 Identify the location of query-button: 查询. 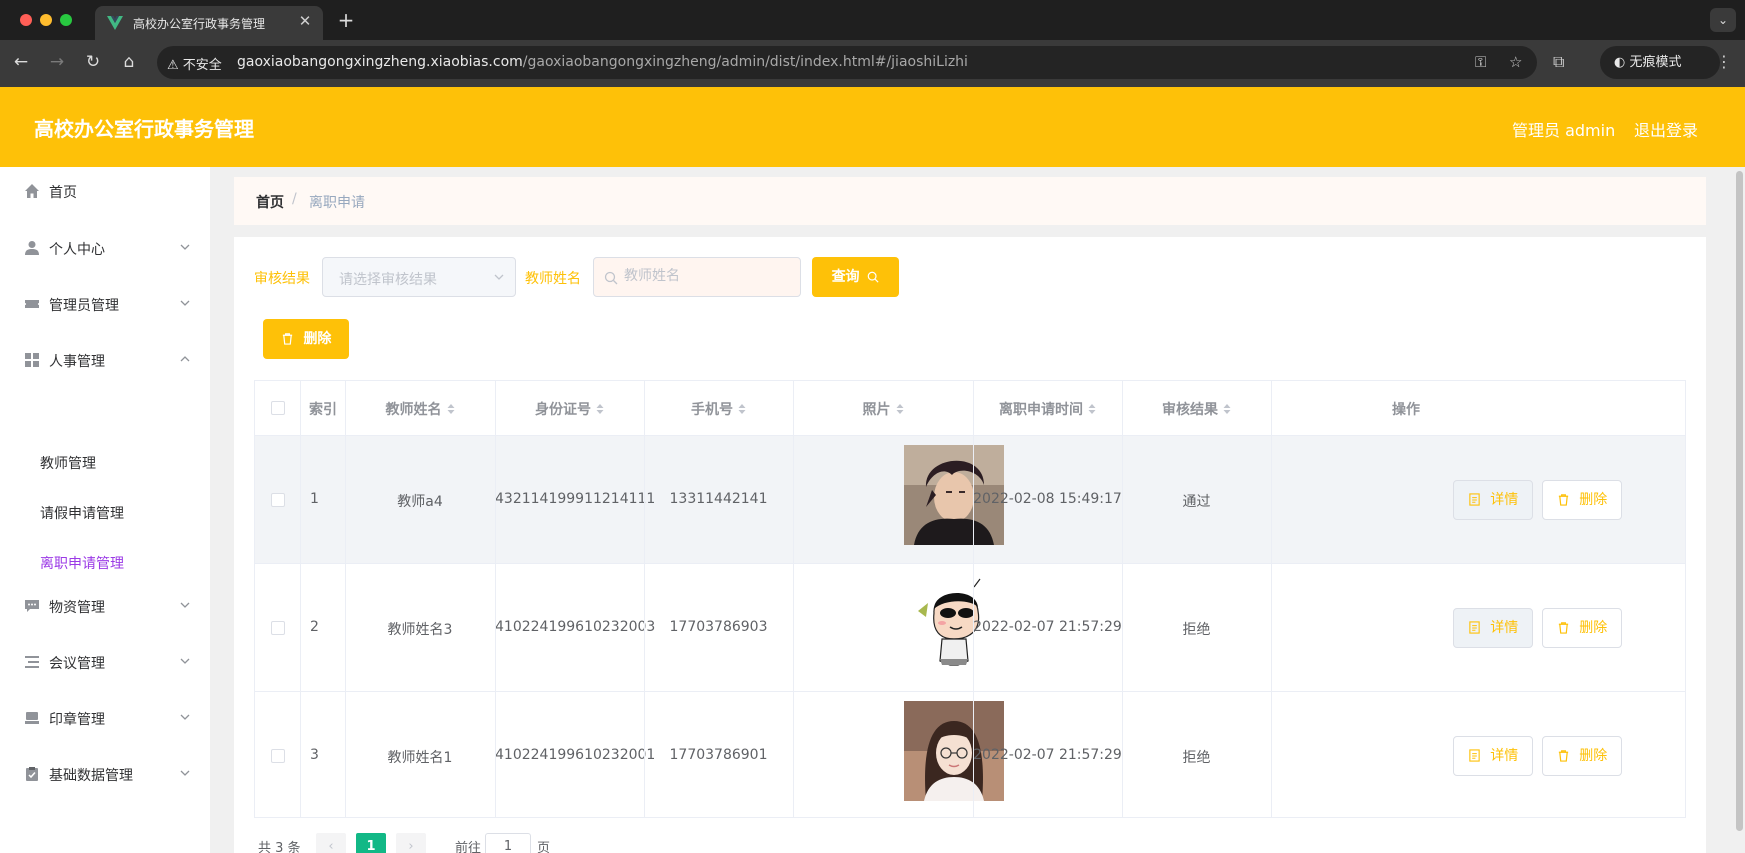
(855, 277).